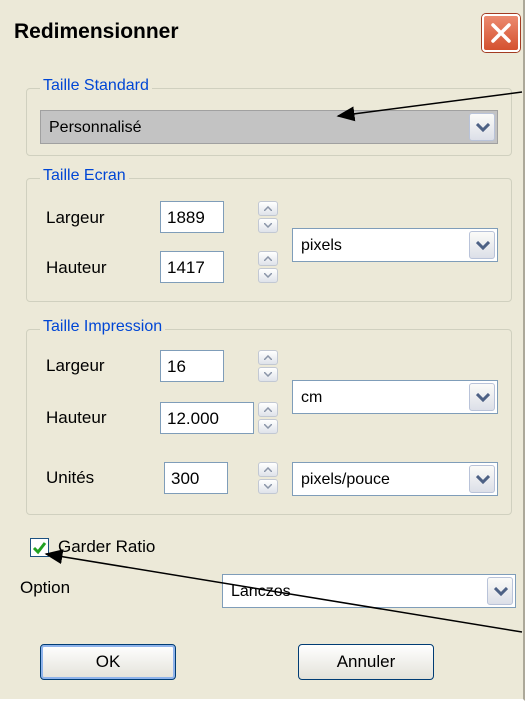  I want to click on print-unit-value: cm, so click(312, 397).